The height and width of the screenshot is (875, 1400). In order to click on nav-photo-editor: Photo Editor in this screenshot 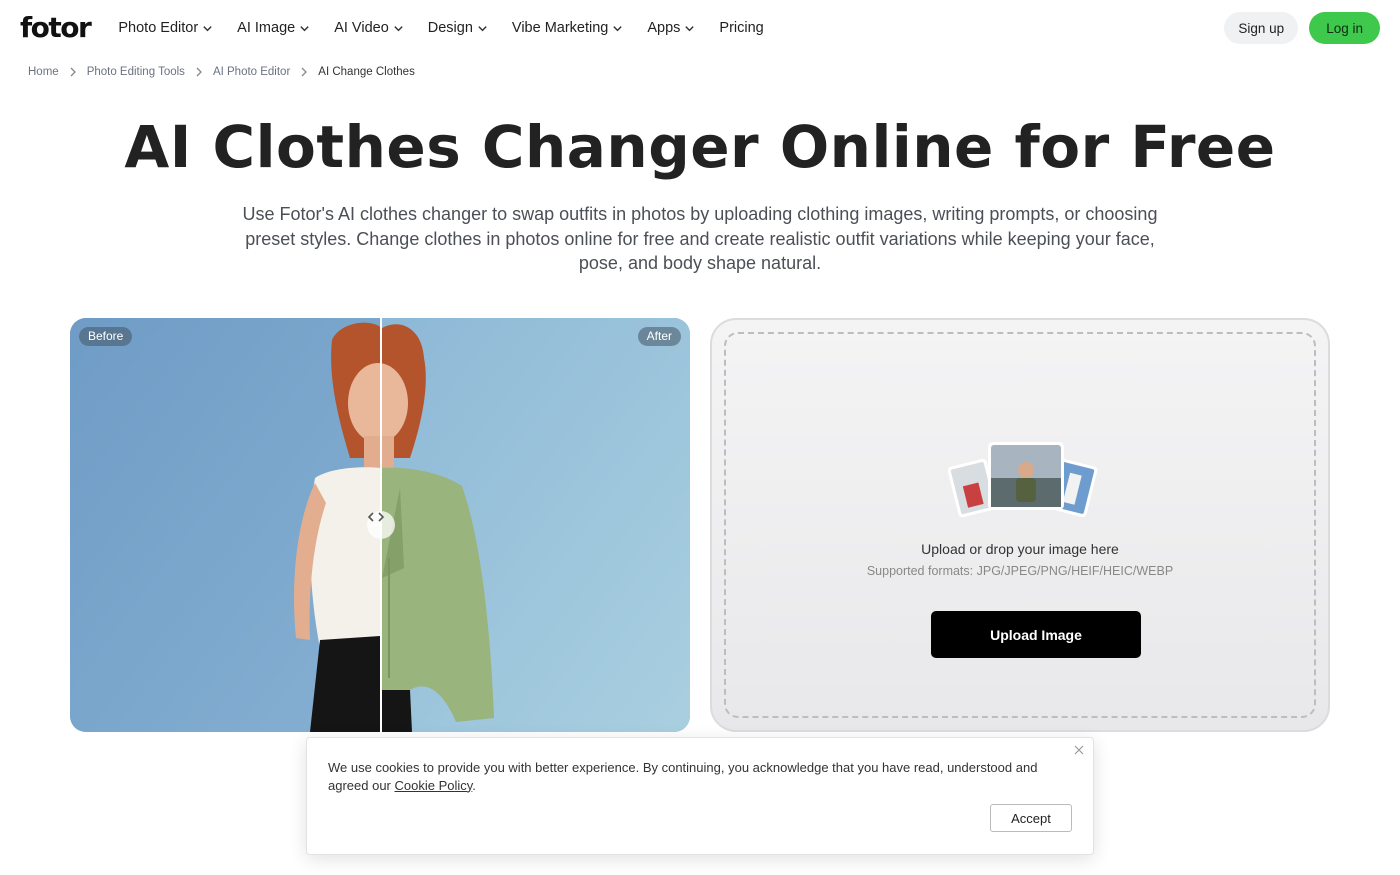, I will do `click(165, 28)`.